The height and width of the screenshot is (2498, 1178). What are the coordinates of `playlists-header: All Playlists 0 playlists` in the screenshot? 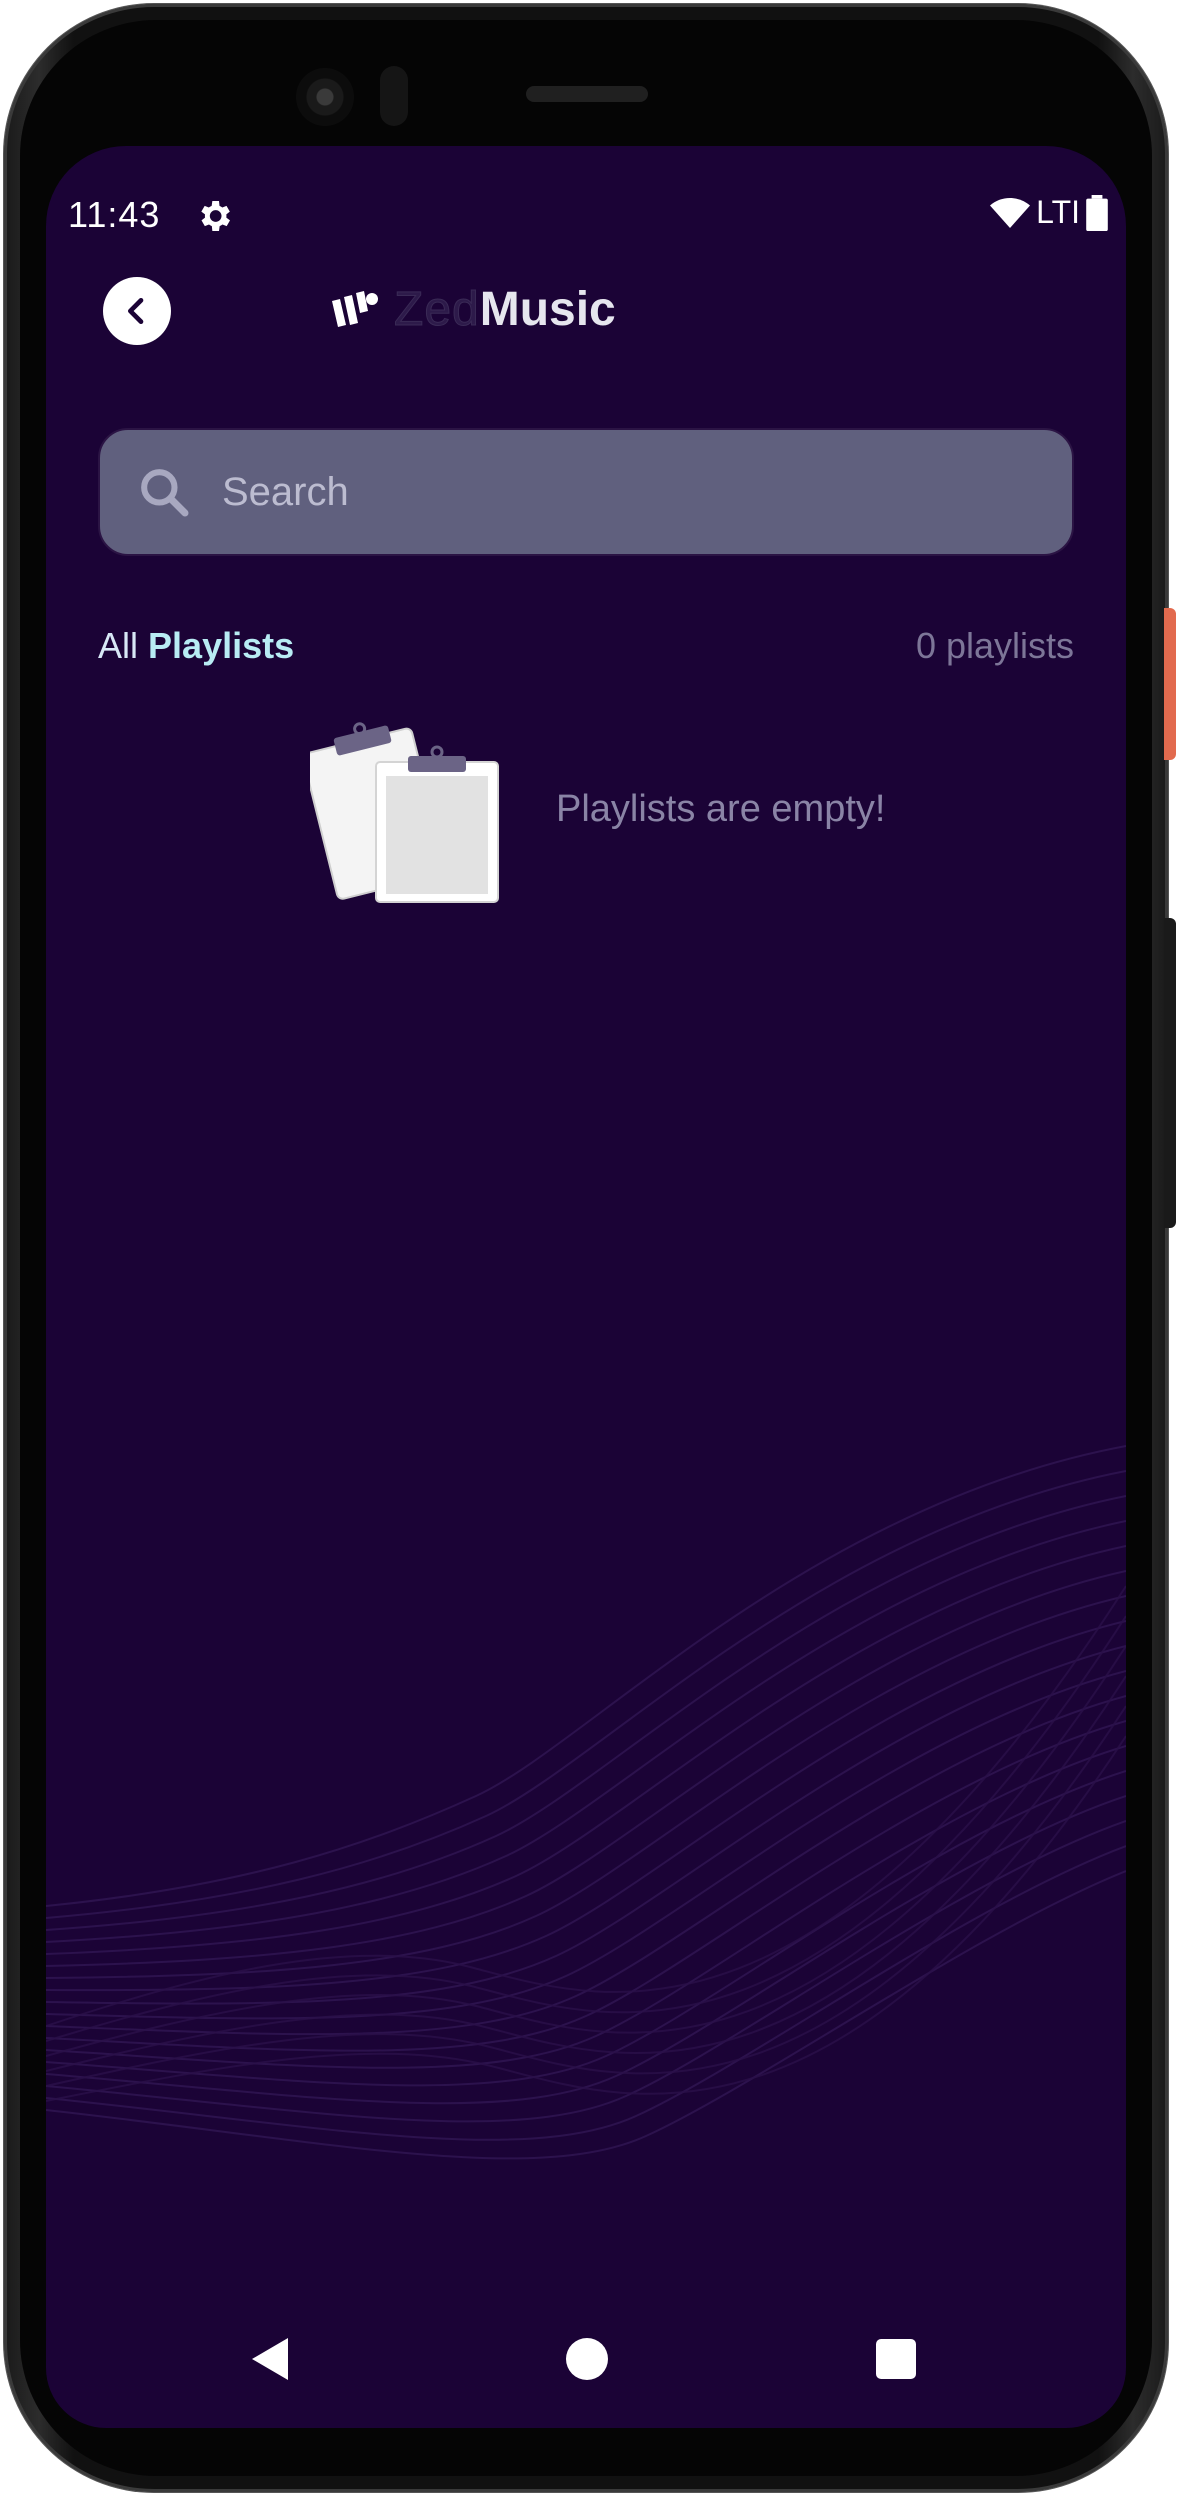 It's located at (586, 646).